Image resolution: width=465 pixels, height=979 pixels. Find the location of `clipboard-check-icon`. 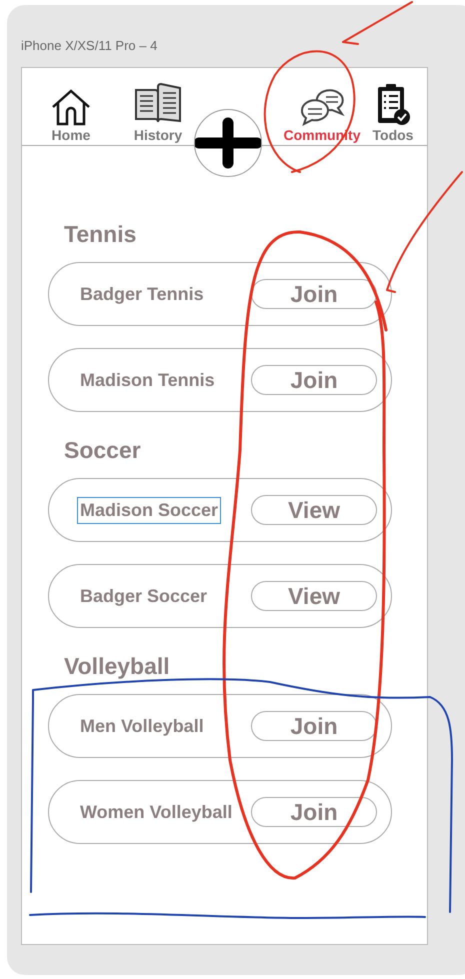

clipboard-check-icon is located at coordinates (393, 104).